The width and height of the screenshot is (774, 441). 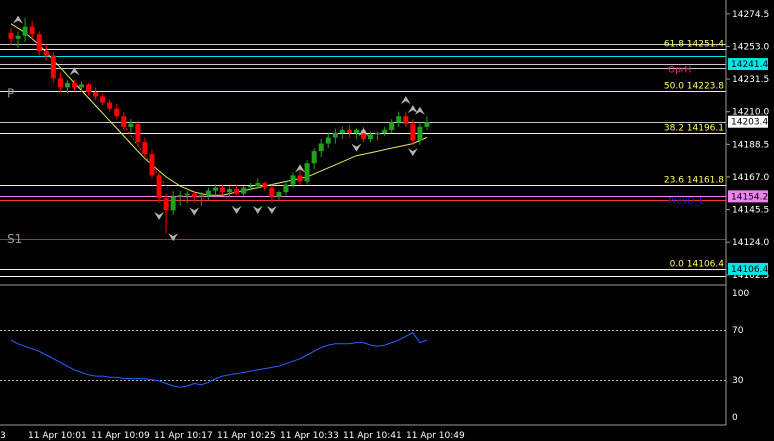 What do you see at coordinates (750, 47) in the screenshot?
I see `price-tick-label: 14253.0` at bounding box center [750, 47].